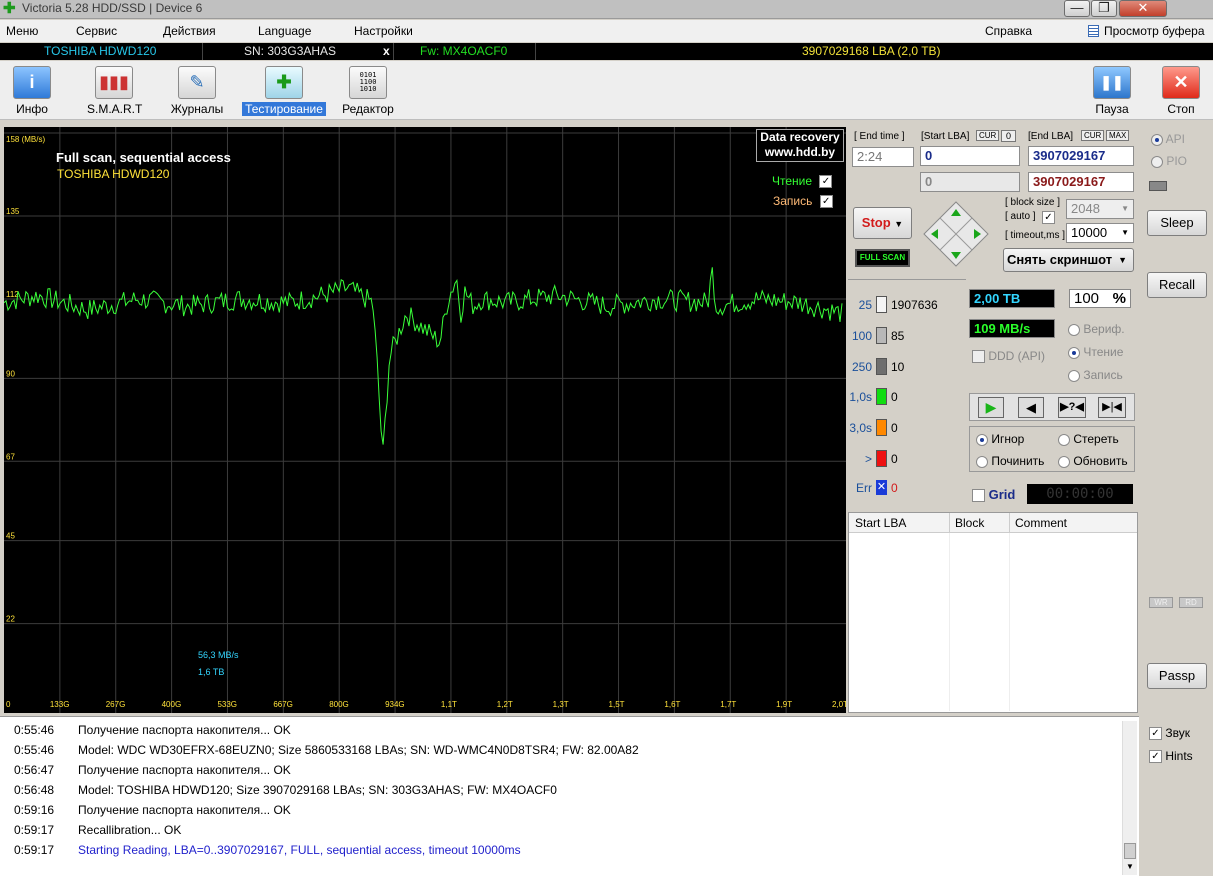 The width and height of the screenshot is (1213, 876). Describe the element at coordinates (883, 157) in the screenshot. I see `end-time-field: 2:24` at that location.